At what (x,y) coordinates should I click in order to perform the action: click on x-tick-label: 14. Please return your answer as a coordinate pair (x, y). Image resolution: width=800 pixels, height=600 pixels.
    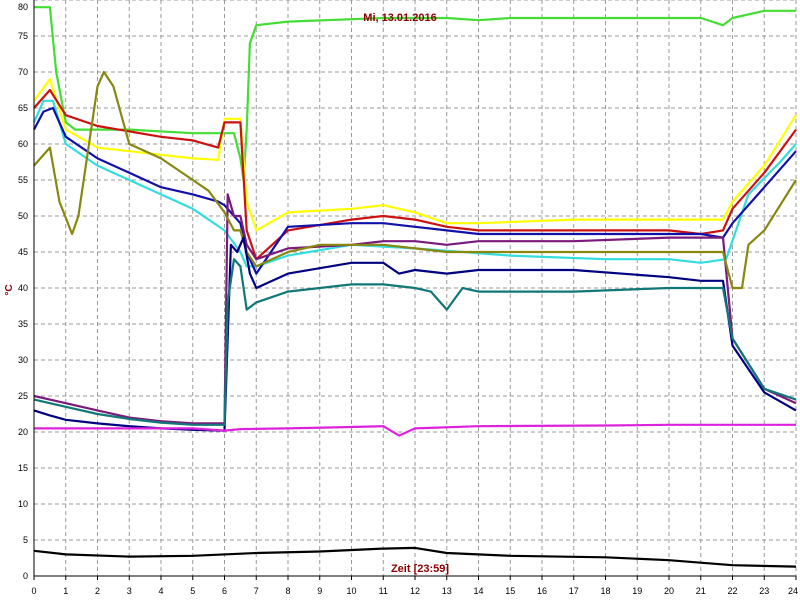
    Looking at the image, I should click on (478, 591).